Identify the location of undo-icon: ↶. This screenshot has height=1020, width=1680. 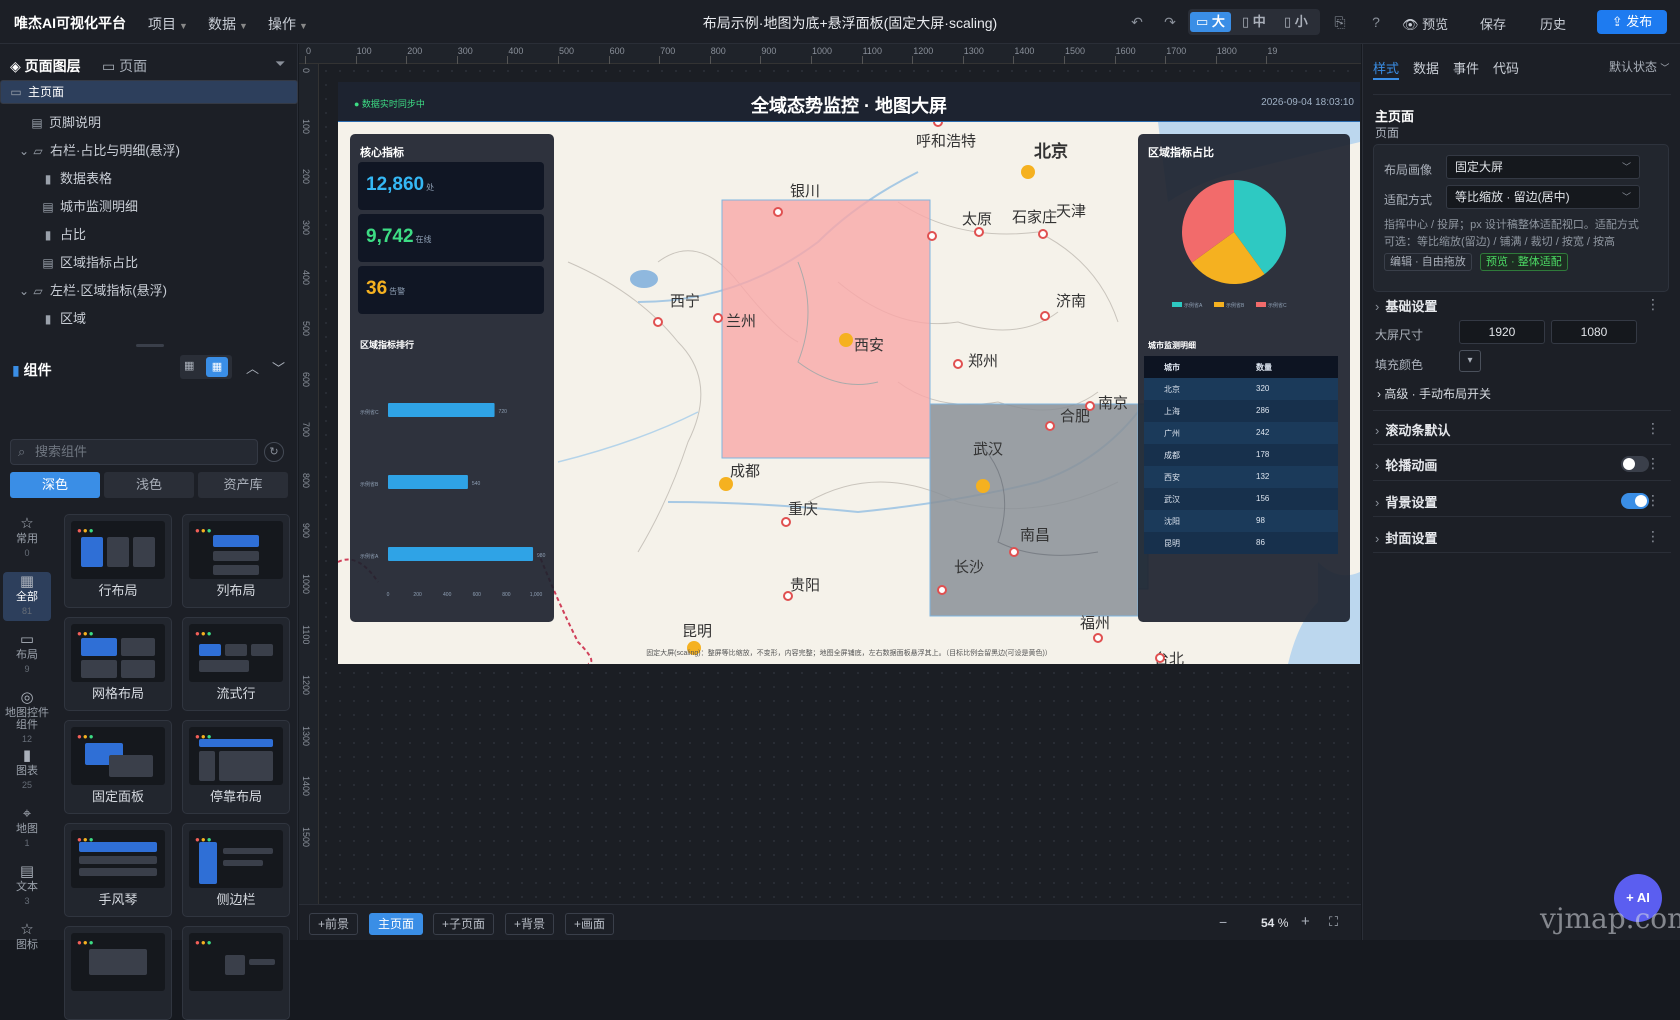
(1137, 22).